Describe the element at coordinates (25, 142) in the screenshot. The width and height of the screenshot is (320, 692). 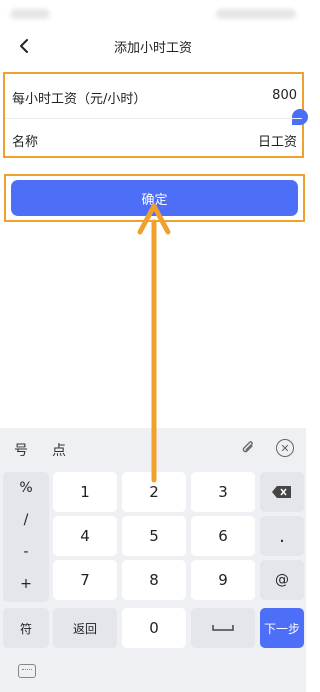
I see `name-label: 名称` at that location.